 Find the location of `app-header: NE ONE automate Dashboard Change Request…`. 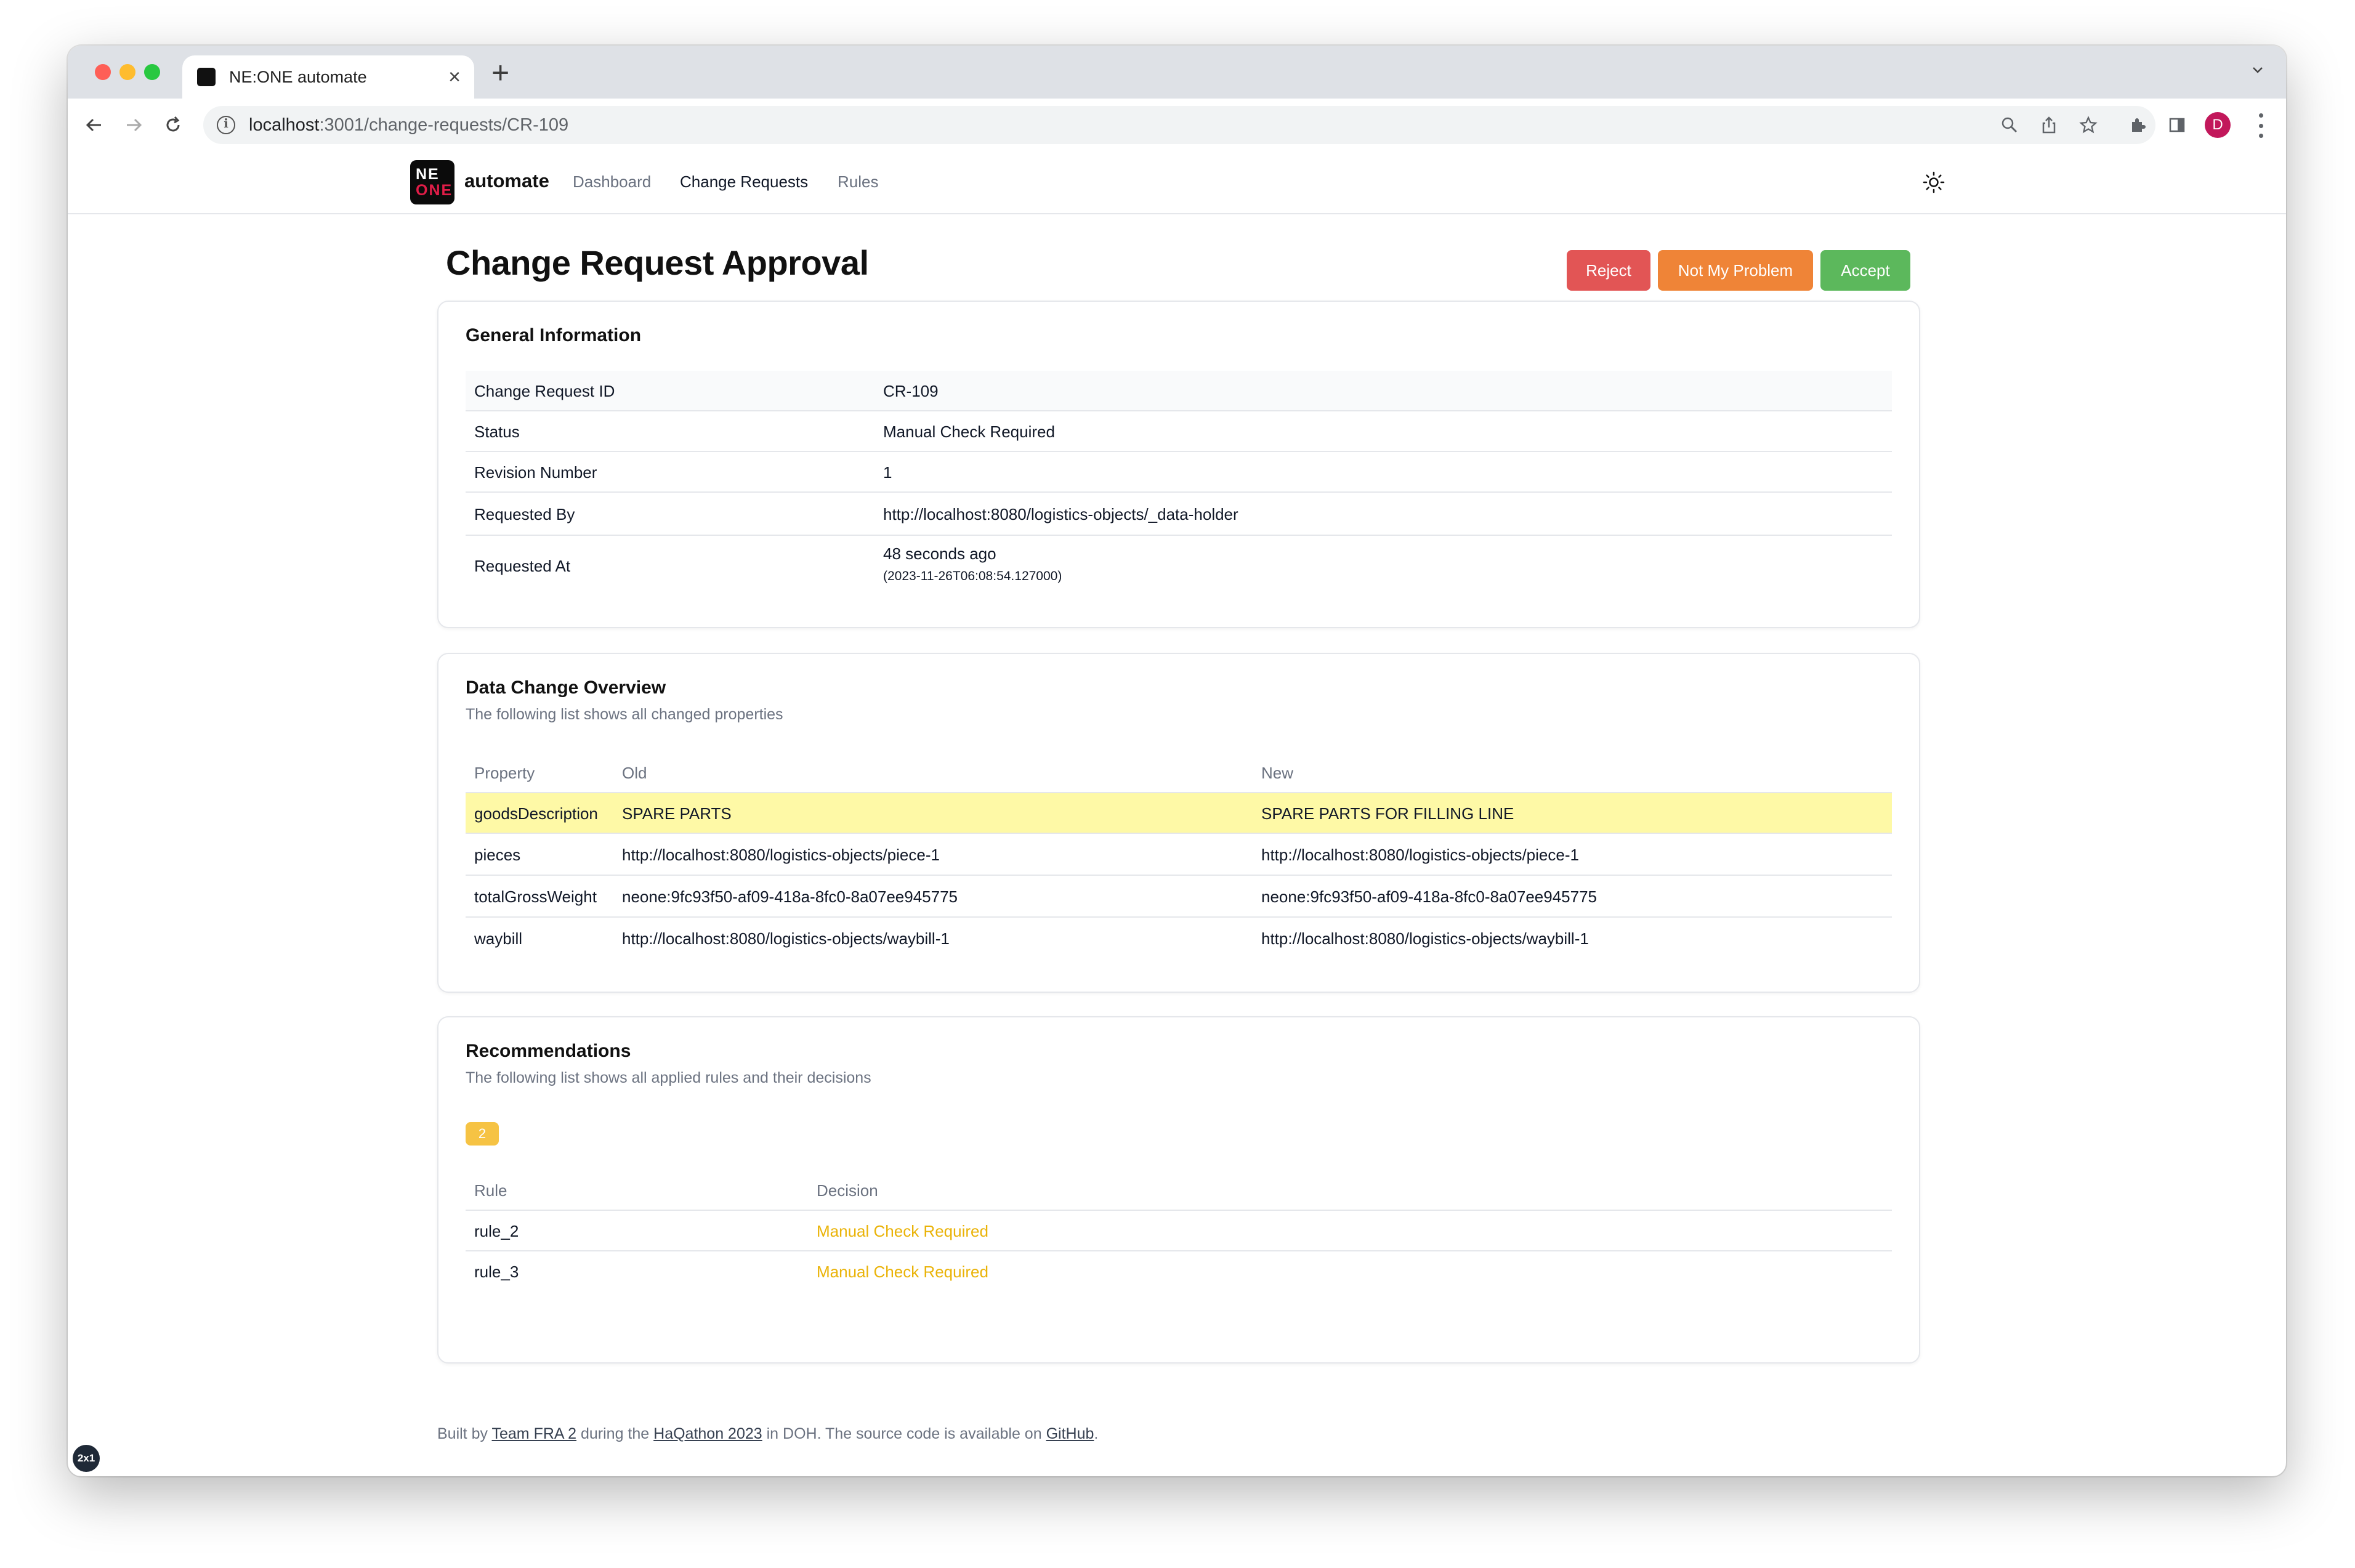

app-header: NE ONE automate Dashboard Change Request… is located at coordinates (1177, 183).